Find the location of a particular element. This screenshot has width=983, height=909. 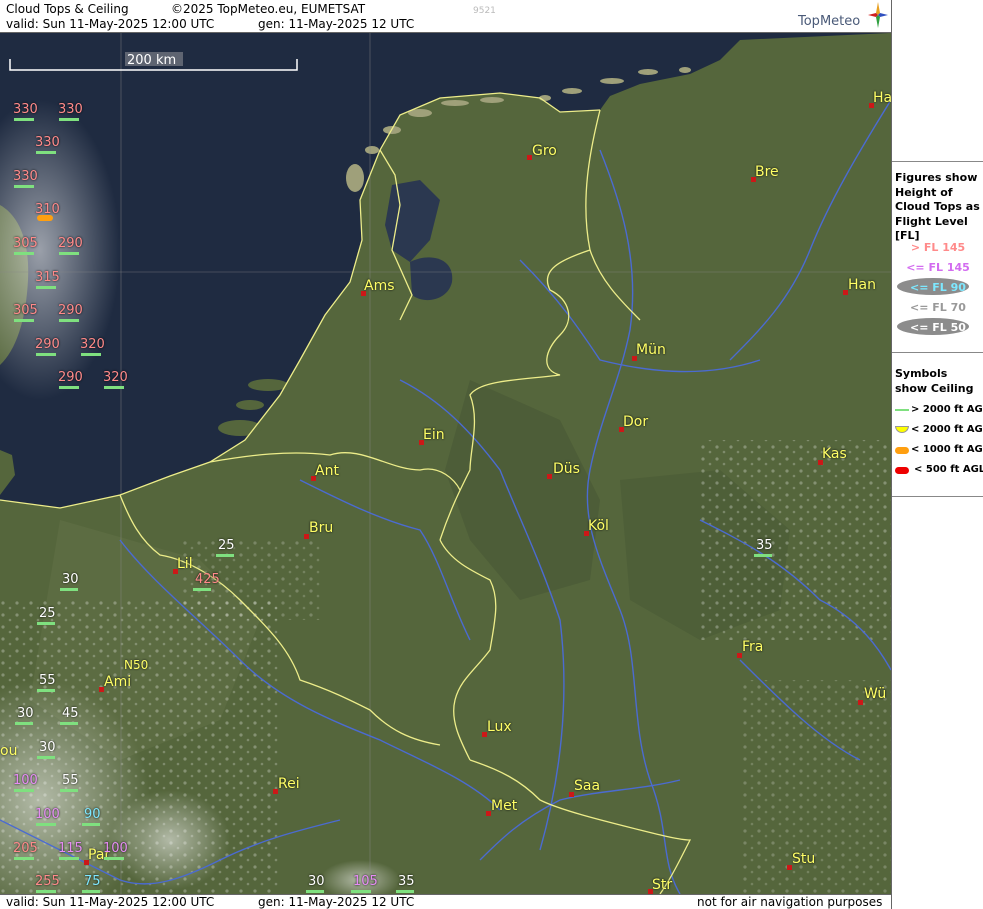

city-label-bru: Bru is located at coordinates (321, 528).